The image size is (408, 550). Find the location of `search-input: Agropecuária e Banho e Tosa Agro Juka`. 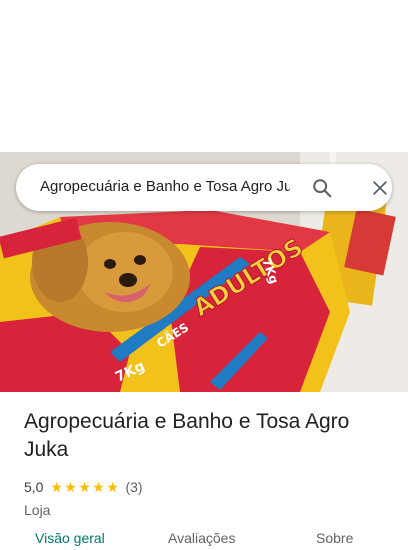

search-input: Agropecuária e Banho e Tosa Agro Juka is located at coordinates (165, 187).